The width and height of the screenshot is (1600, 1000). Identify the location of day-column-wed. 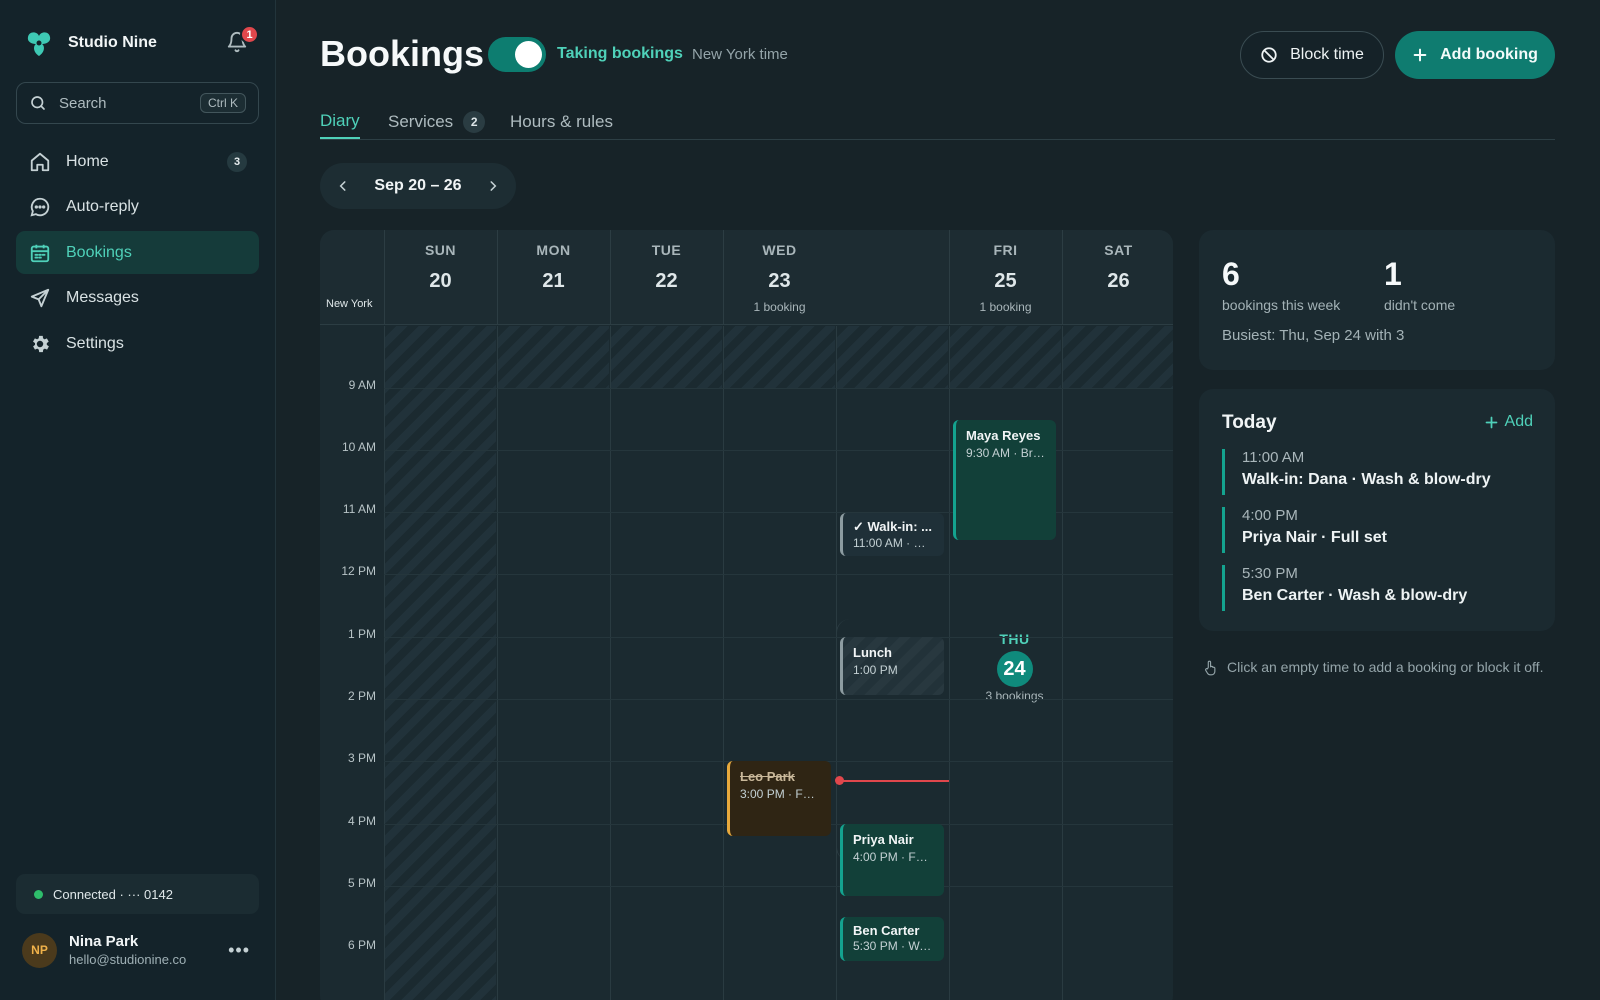
(779, 663).